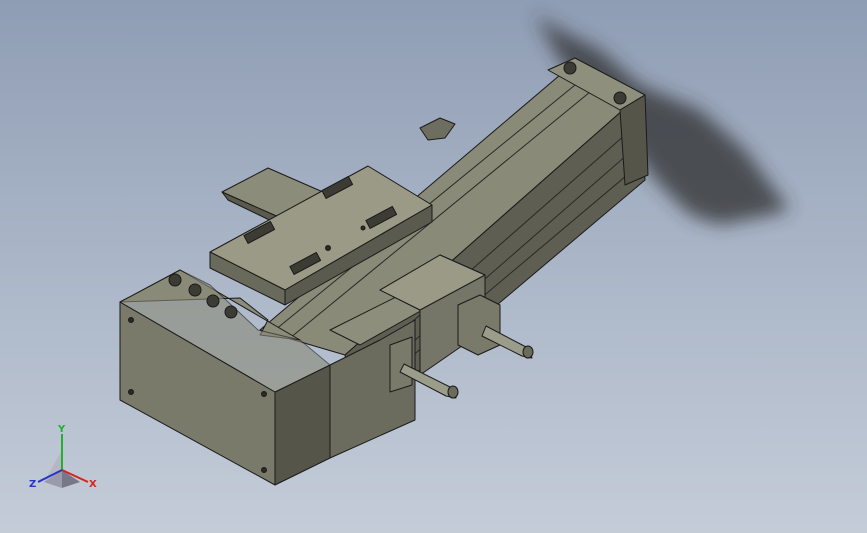 This screenshot has height=533, width=867. Describe the element at coordinates (61, 429) in the screenshot. I see `y-axis-label: Y` at that location.